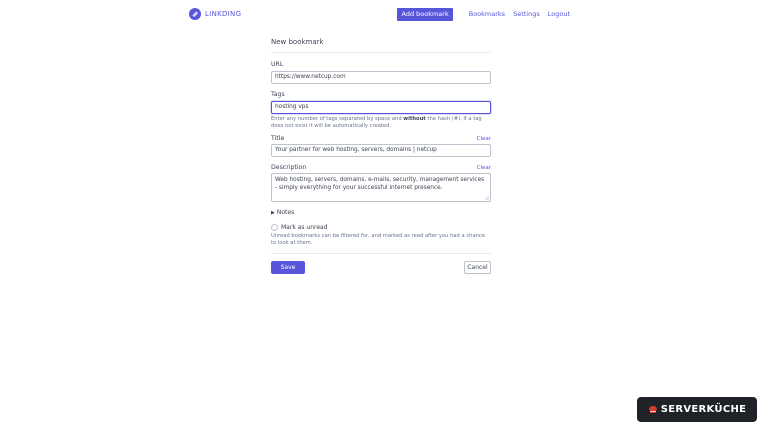 The image size is (768, 432). What do you see at coordinates (288, 267) in the screenshot?
I see `save-button: Save` at bounding box center [288, 267].